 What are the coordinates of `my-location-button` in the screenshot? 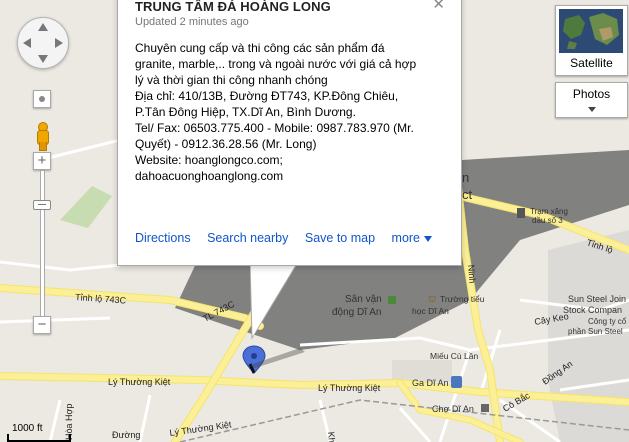 It's located at (42, 99).